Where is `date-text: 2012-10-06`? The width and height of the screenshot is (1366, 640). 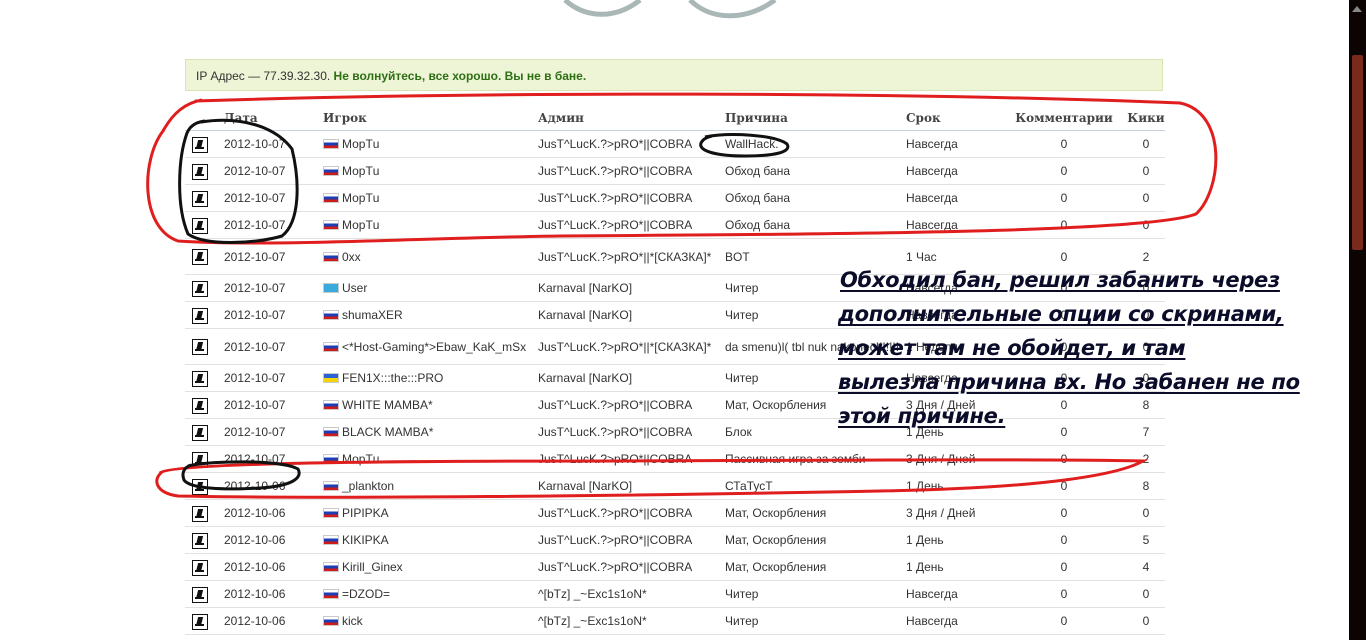
date-text: 2012-10-06 is located at coordinates (255, 540).